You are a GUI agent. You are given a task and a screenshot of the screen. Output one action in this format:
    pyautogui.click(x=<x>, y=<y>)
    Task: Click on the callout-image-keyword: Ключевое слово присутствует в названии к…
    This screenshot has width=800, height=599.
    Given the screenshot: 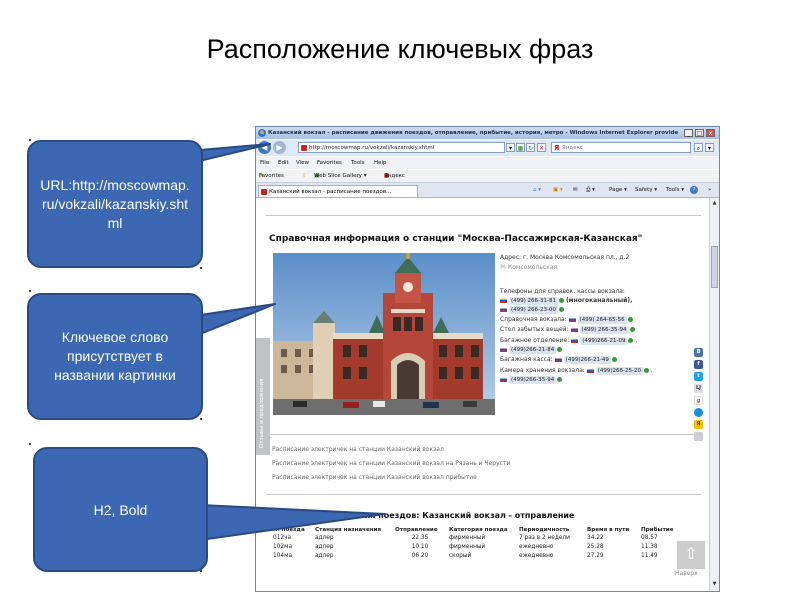 What is the action you would take?
    pyautogui.click(x=115, y=356)
    